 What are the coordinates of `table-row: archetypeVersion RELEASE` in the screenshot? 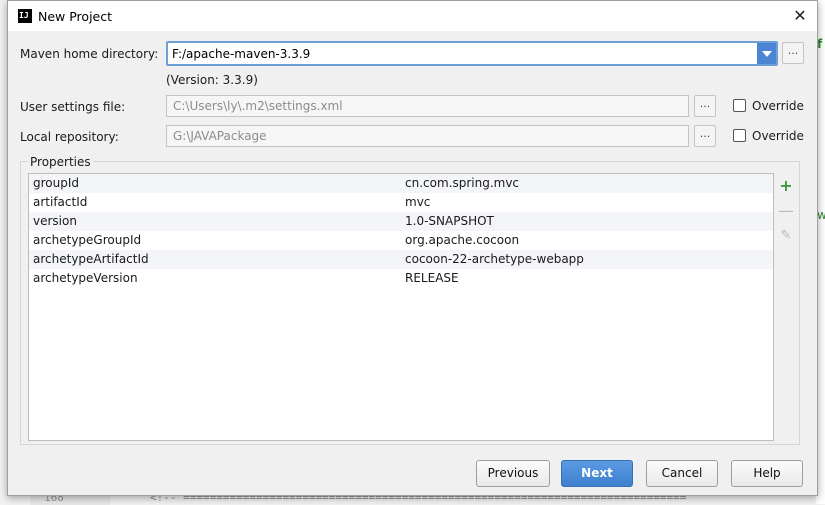 It's located at (401, 278).